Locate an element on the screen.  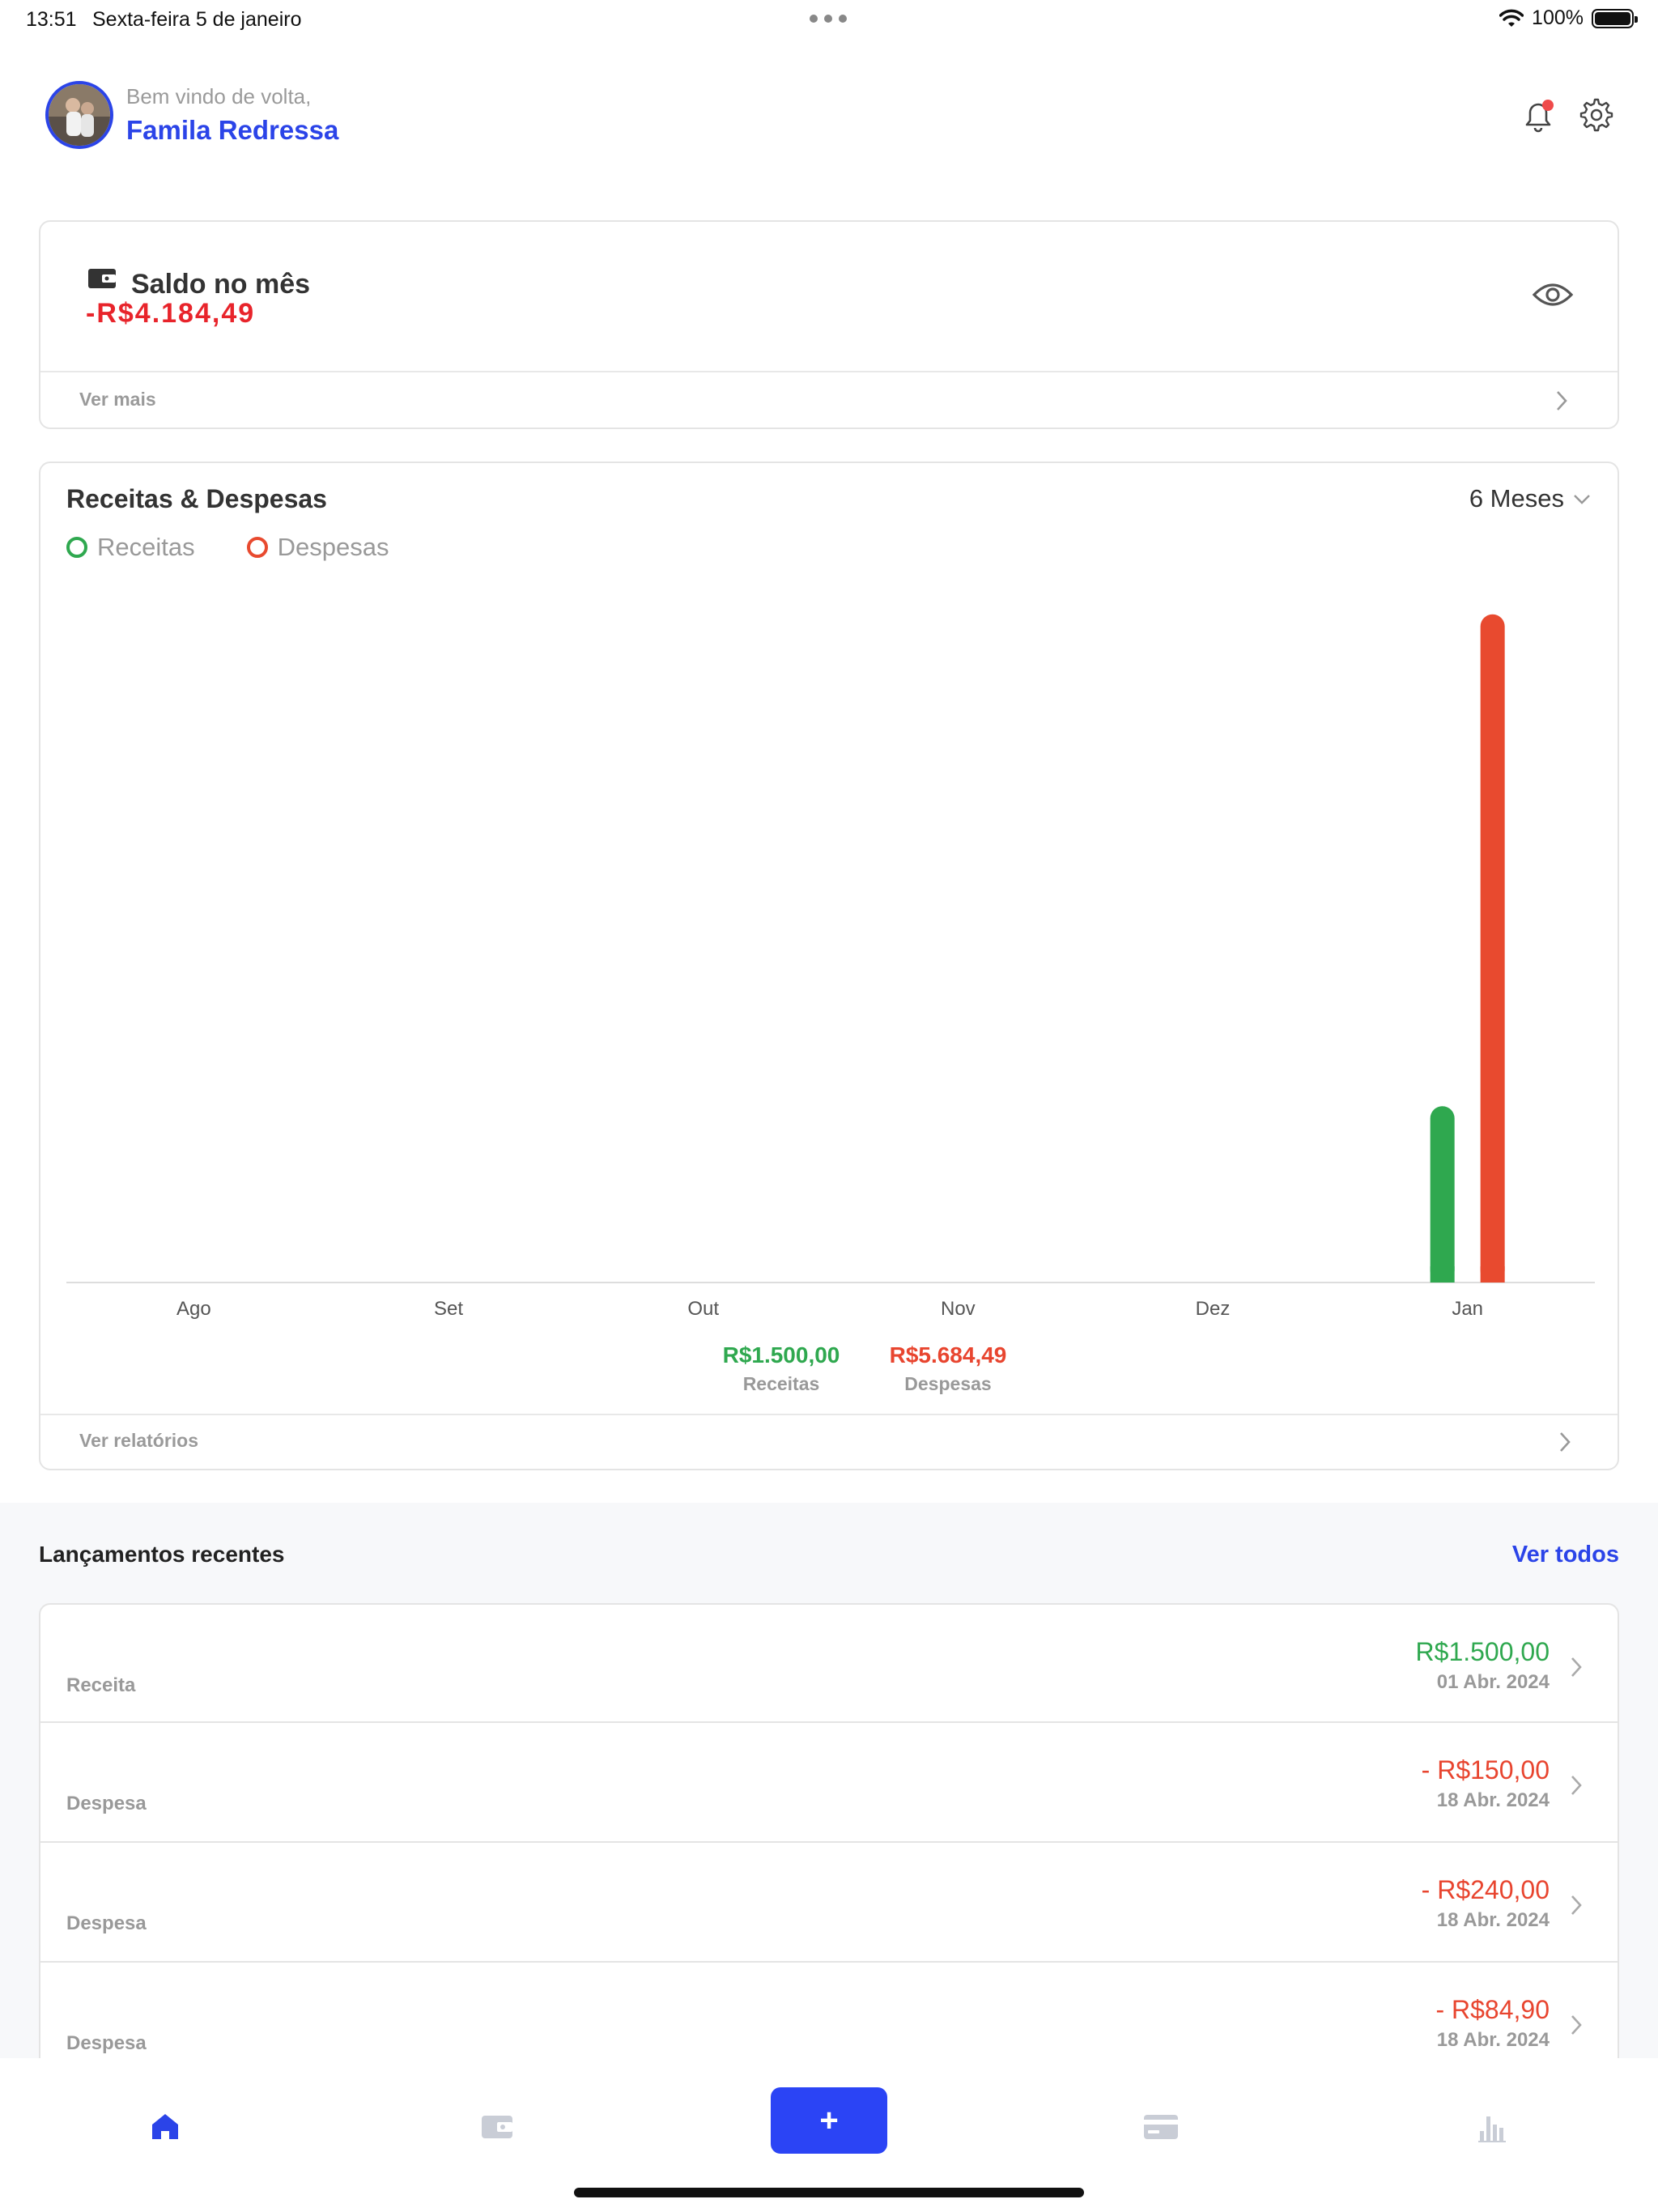
header: Bem vindo de volta, Famila Redressa is located at coordinates (830, 118).